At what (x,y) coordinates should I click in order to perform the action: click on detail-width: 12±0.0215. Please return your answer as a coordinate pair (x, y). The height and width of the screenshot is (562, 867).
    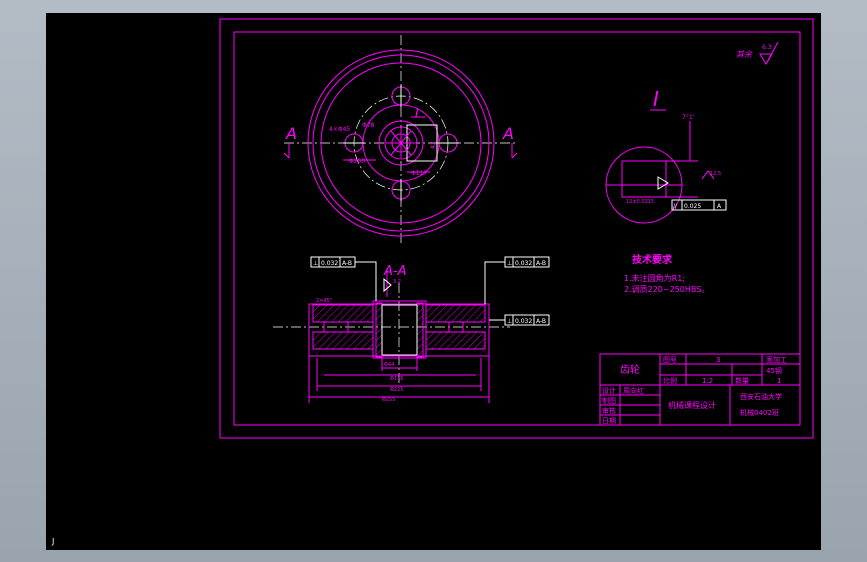
    Looking at the image, I should click on (640, 202).